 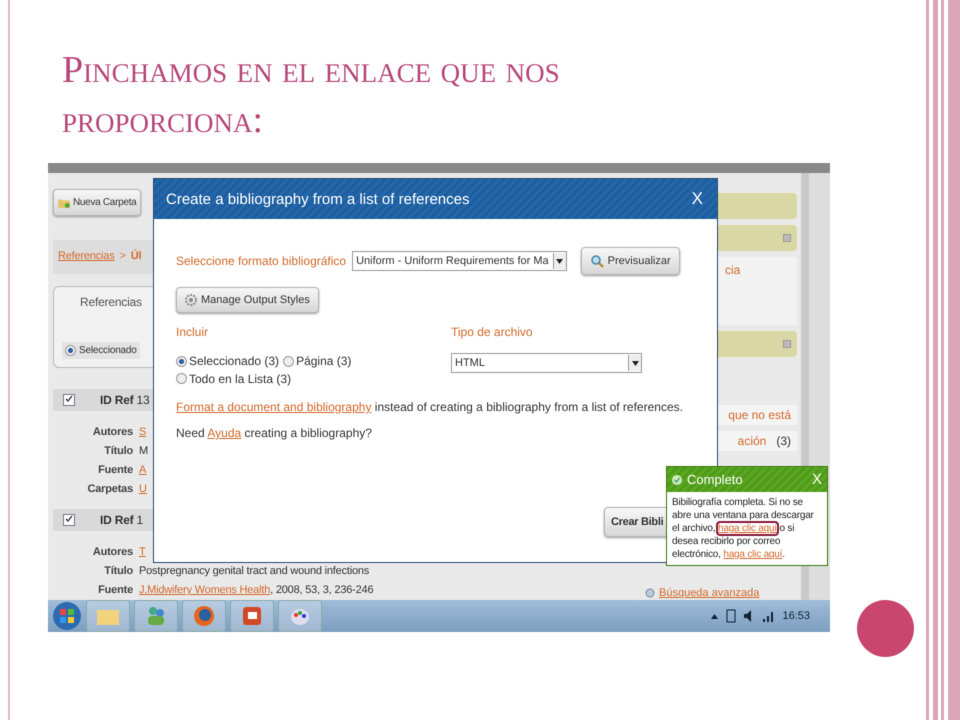 What do you see at coordinates (311, 95) in the screenshot?
I see `slide-title: Pinchamos en el enlace que nos proporciona:` at bounding box center [311, 95].